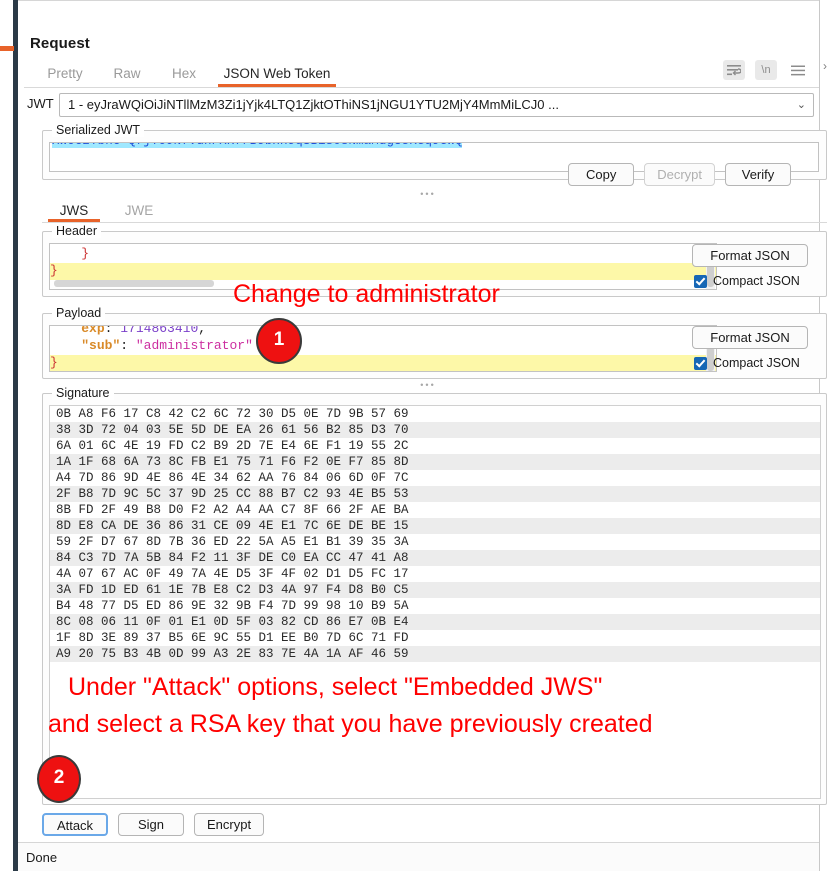 The width and height of the screenshot is (831, 871). Describe the element at coordinates (434, 222) in the screenshot. I see `subtabs-underline` at that location.